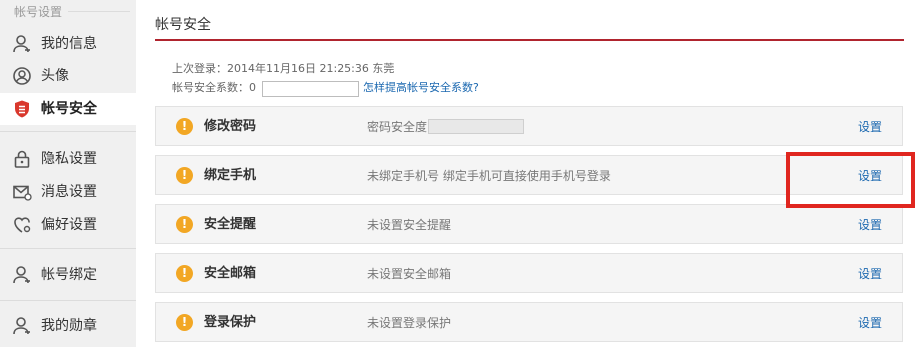 The height and width of the screenshot is (347, 918). Describe the element at coordinates (252, 87) in the screenshot. I see `security-score-value: 0` at that location.